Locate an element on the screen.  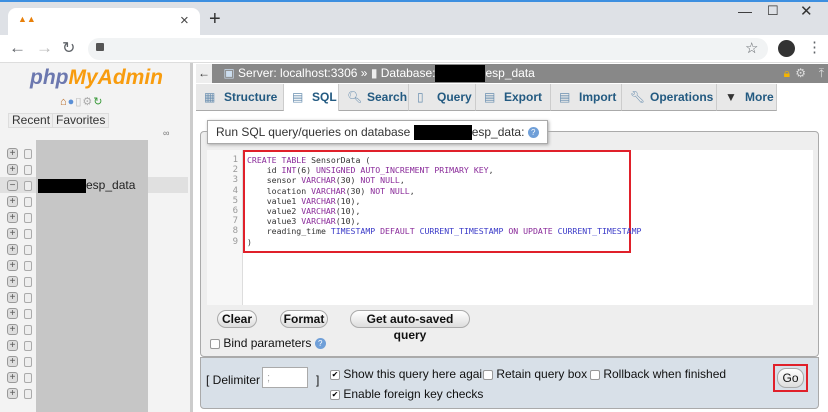
retain-query-checkbox is located at coordinates (488, 374).